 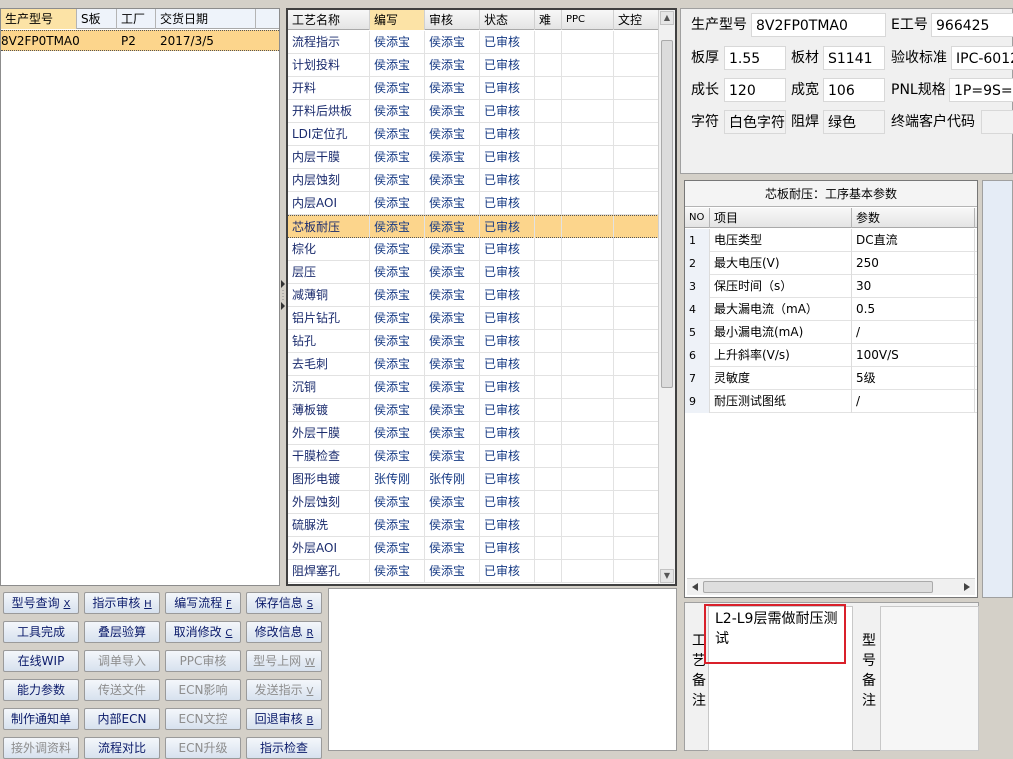 What do you see at coordinates (203, 748) in the screenshot?
I see `button-23: ECN升级` at bounding box center [203, 748].